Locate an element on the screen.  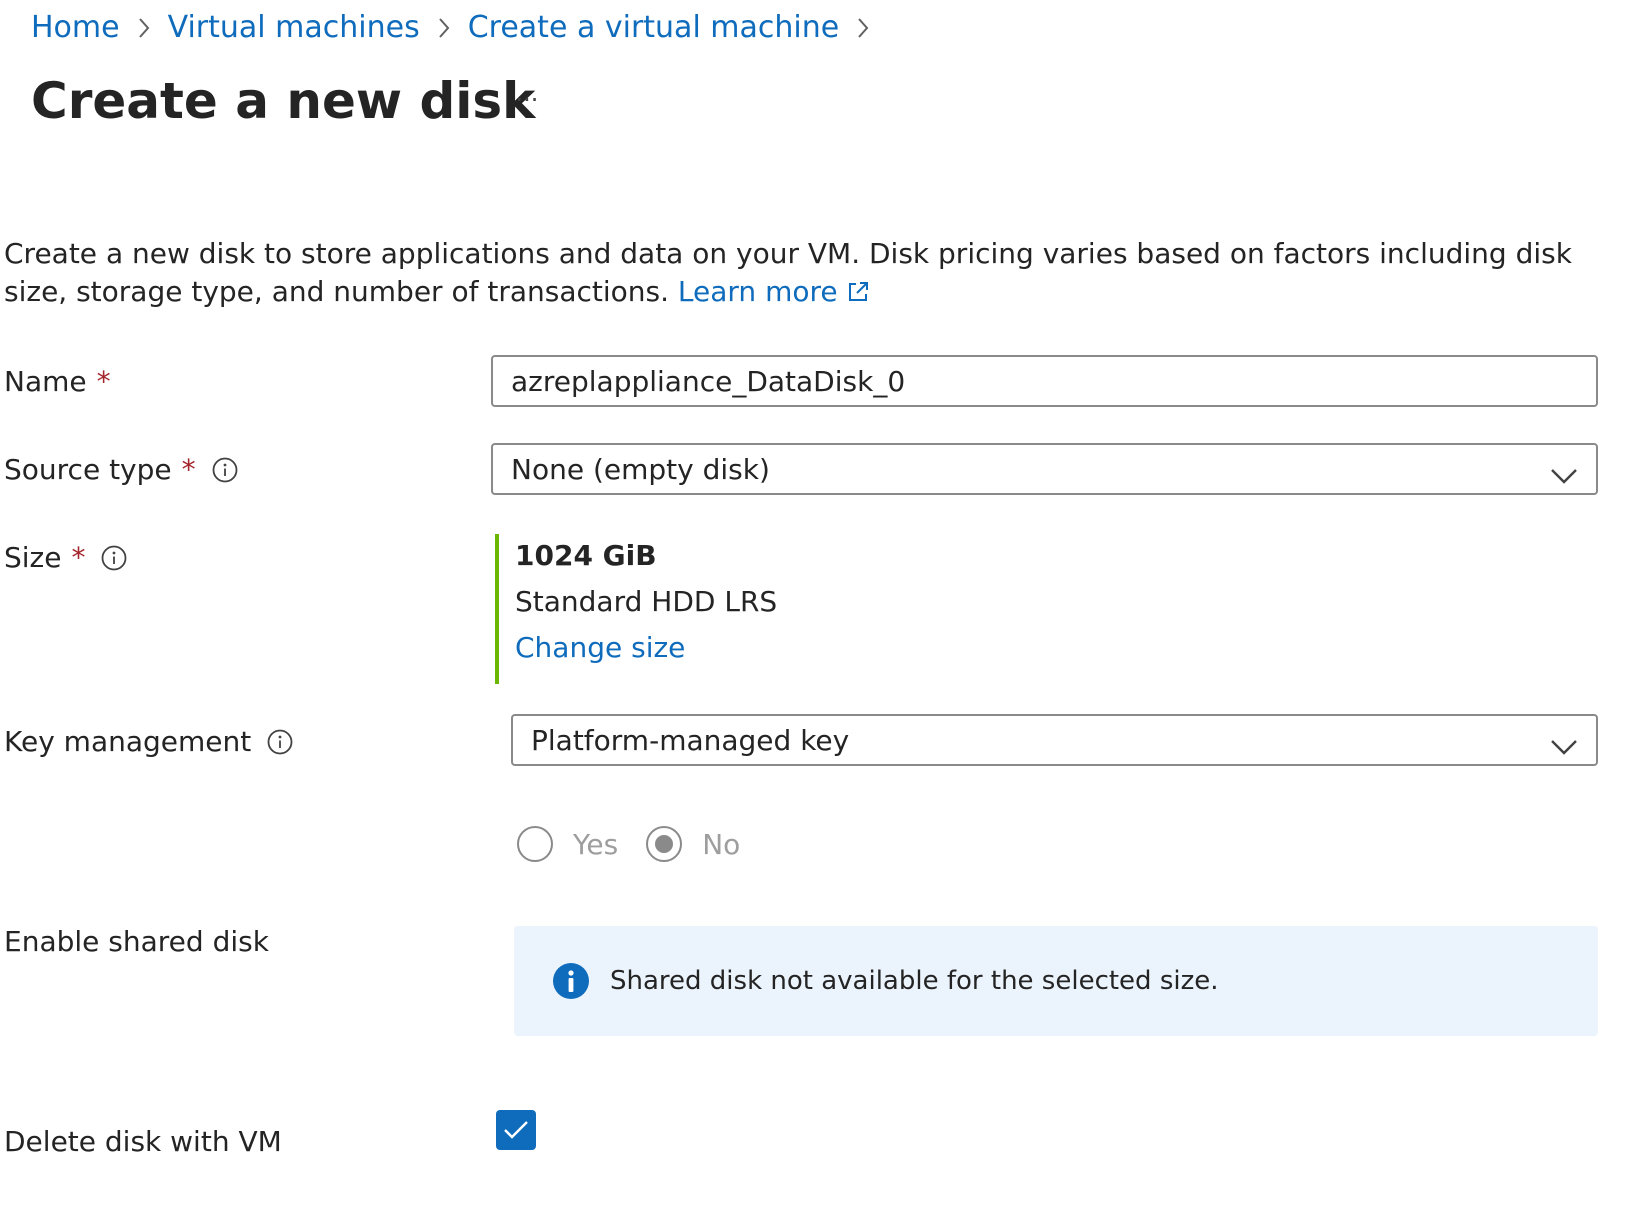
source-type-label: Source type * is located at coordinates (121, 470).